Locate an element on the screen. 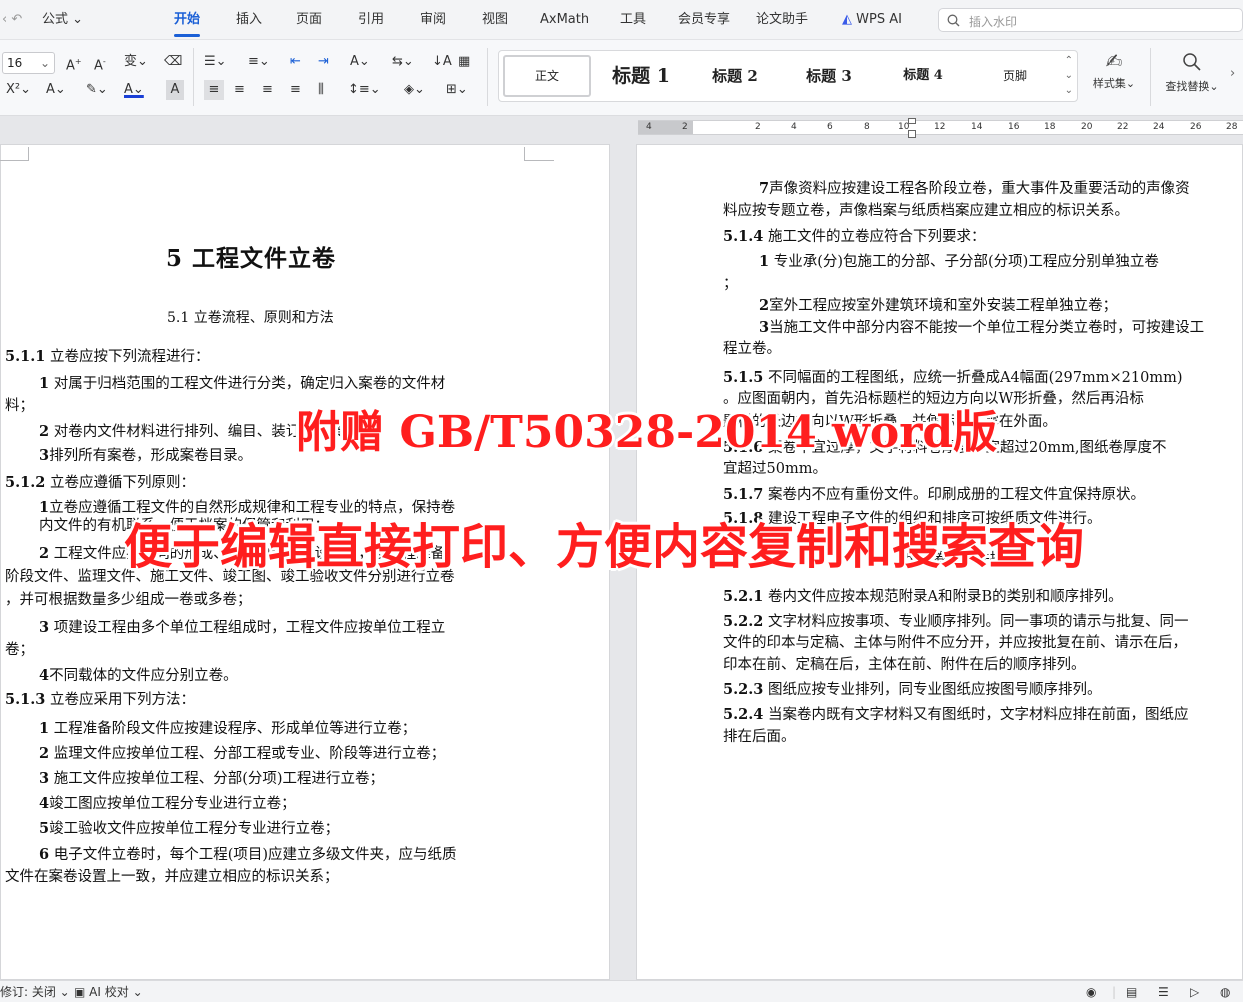 This screenshot has width=1243, height=1002. text-line: 印本在前、定稿在后，主体在前、附件在后的顺序排列。 is located at coordinates (904, 665).